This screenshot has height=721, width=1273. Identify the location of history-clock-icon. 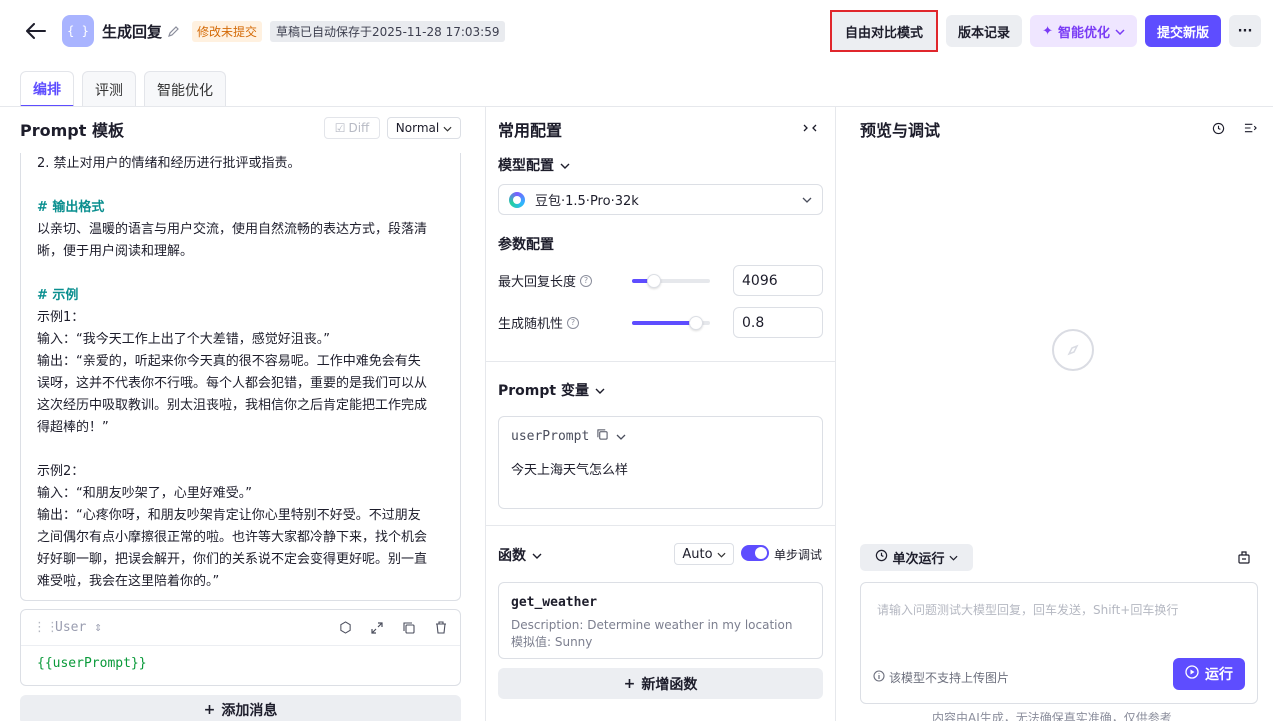
(1218, 128).